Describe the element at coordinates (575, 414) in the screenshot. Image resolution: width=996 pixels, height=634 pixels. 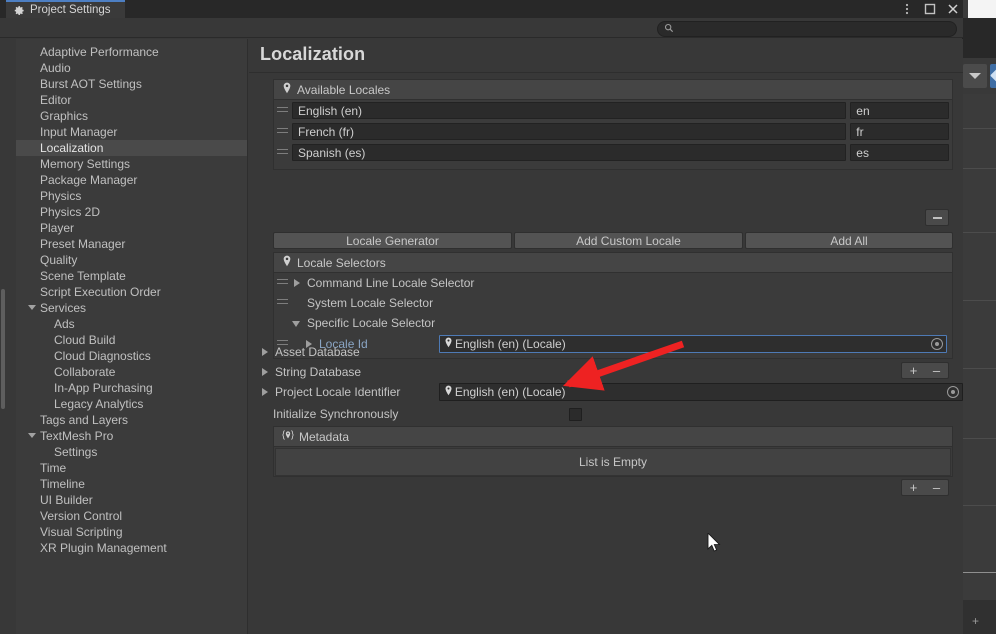
I see `initialize-synchronously-checkbox` at that location.